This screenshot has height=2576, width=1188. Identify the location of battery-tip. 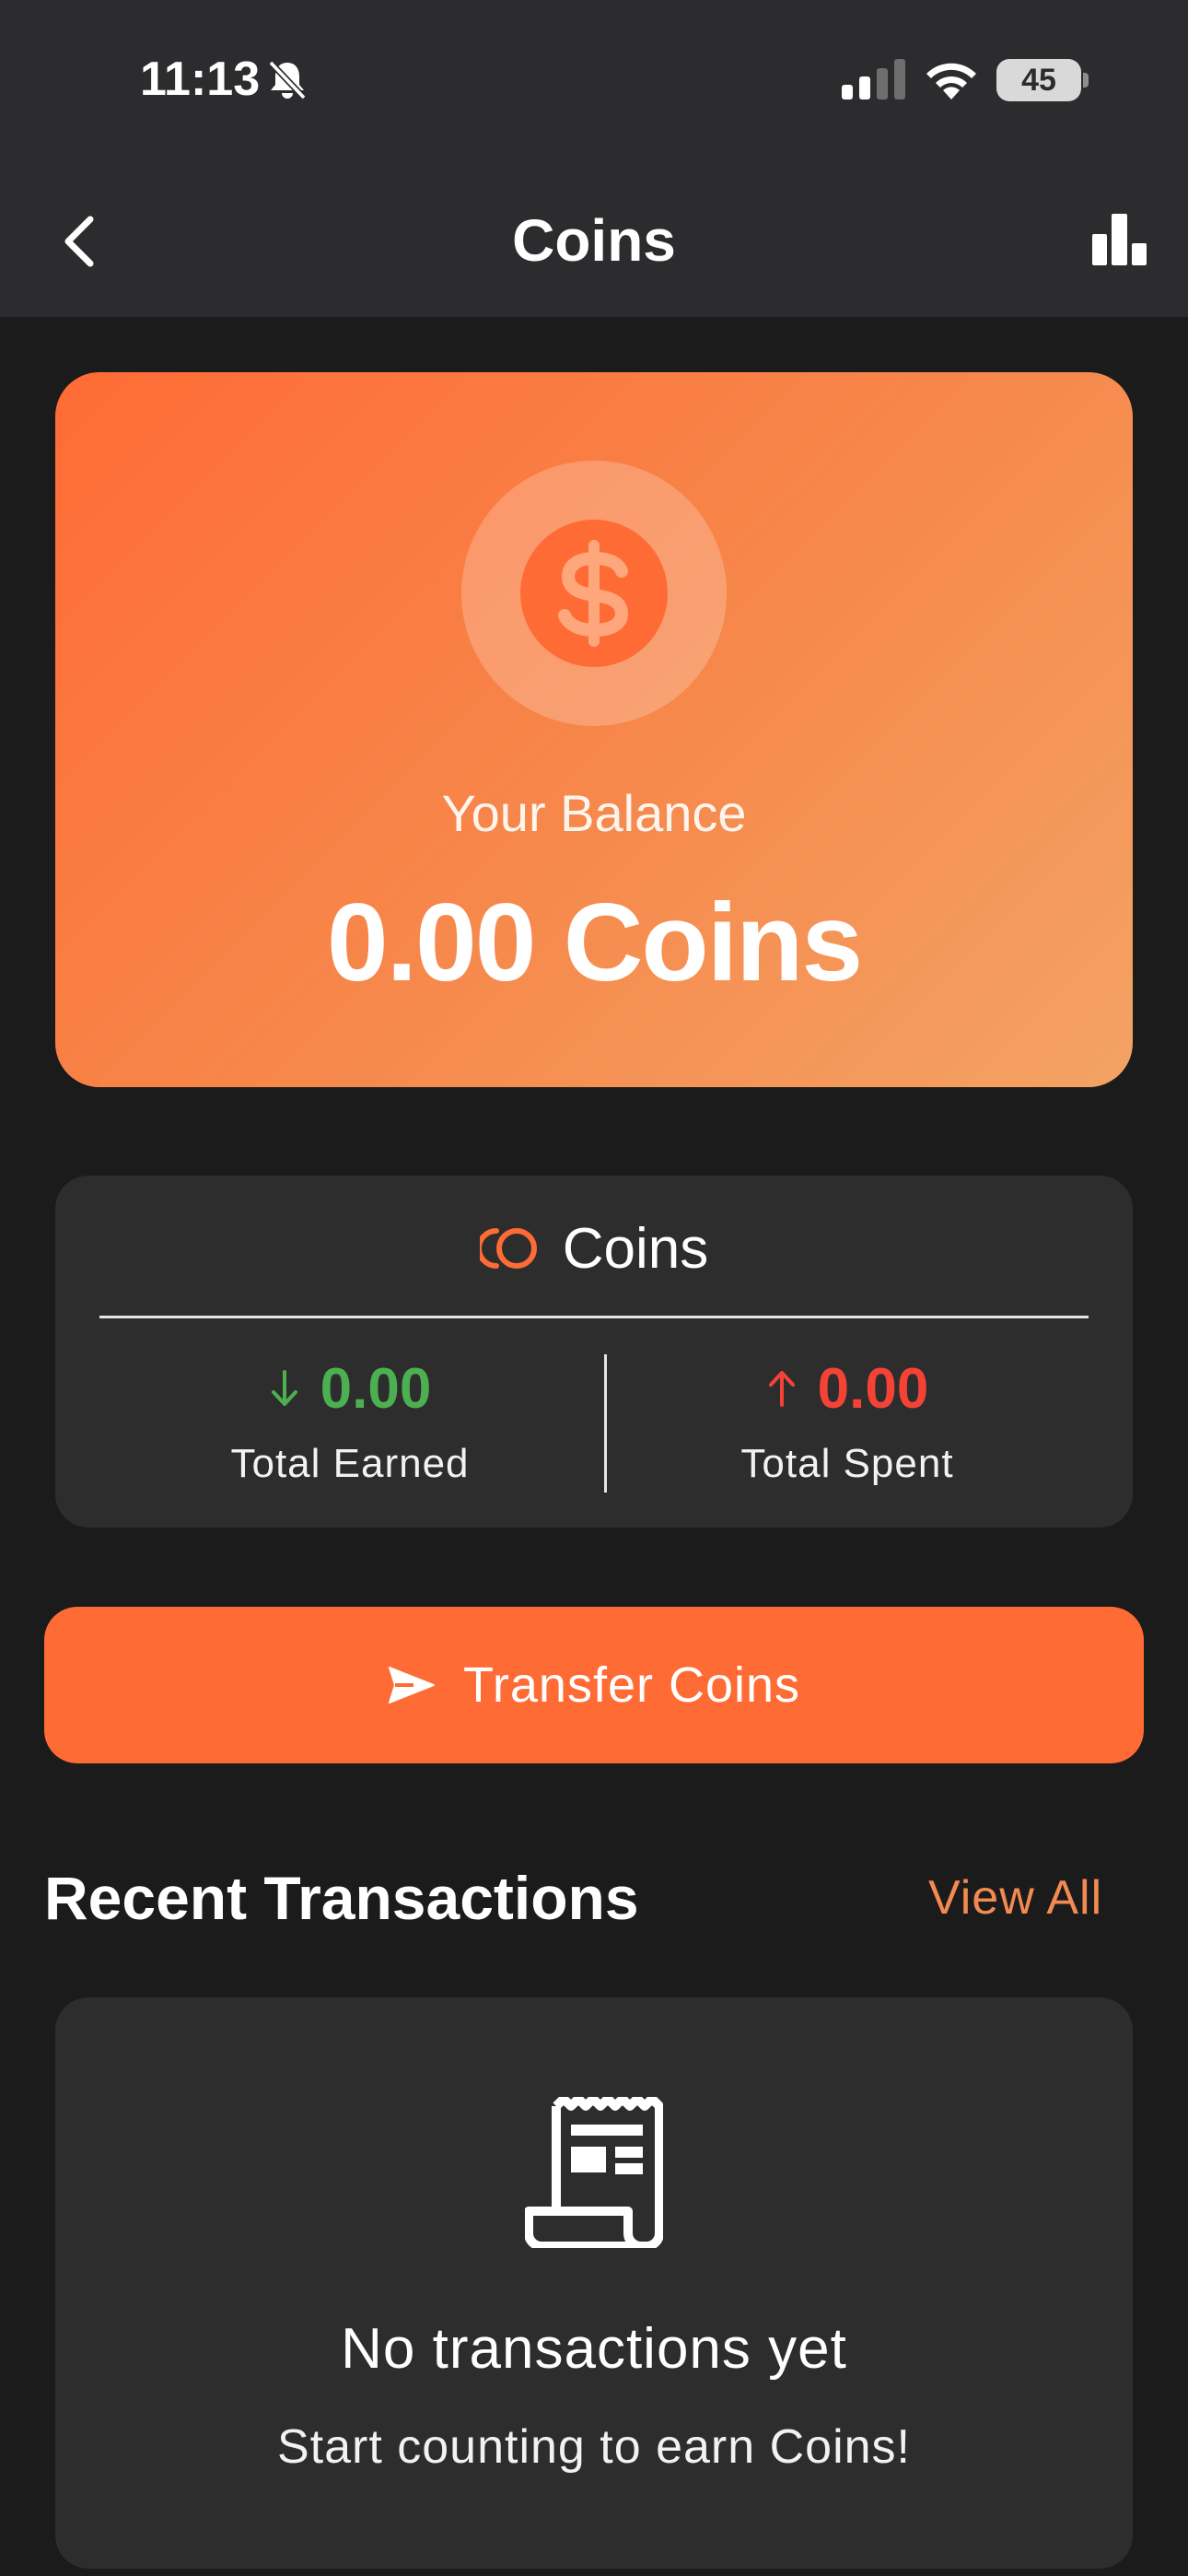
(1086, 80).